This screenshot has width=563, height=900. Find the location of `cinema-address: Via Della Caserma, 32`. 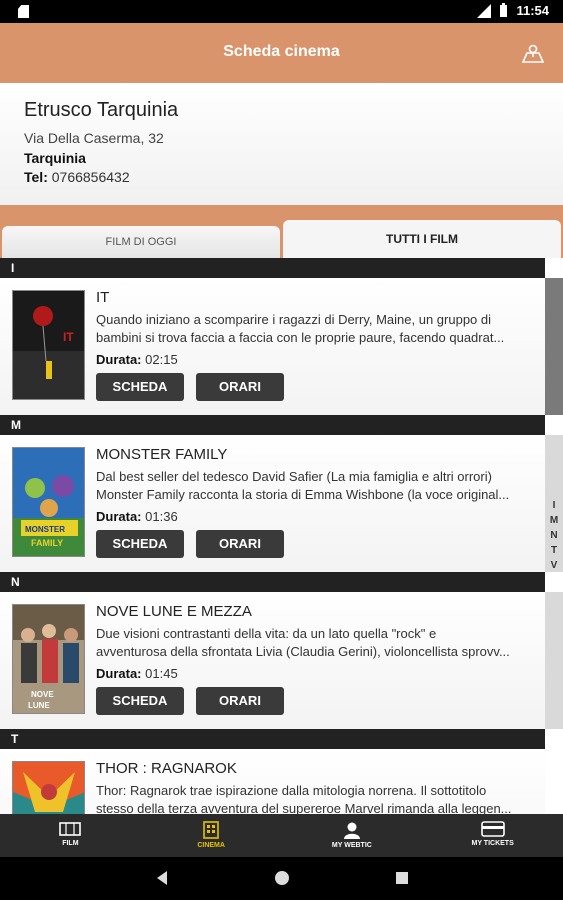

cinema-address: Via Della Caserma, 32 is located at coordinates (94, 138).